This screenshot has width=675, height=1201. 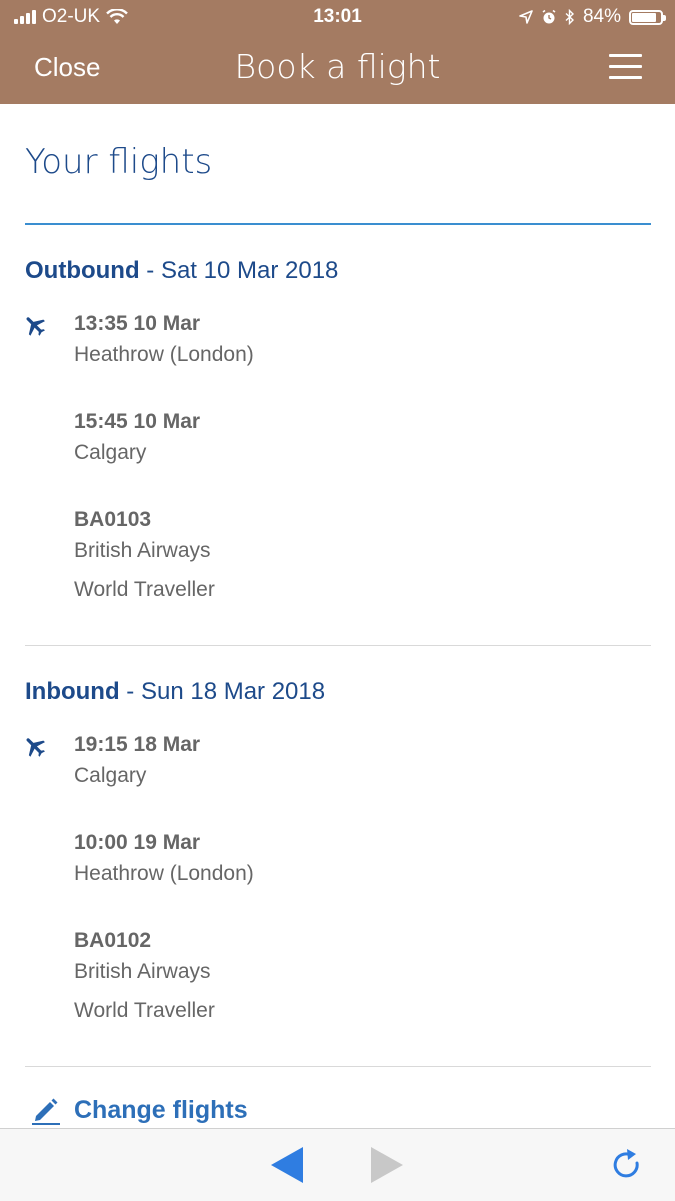 I want to click on inbound-divider, so click(x=338, y=1066).